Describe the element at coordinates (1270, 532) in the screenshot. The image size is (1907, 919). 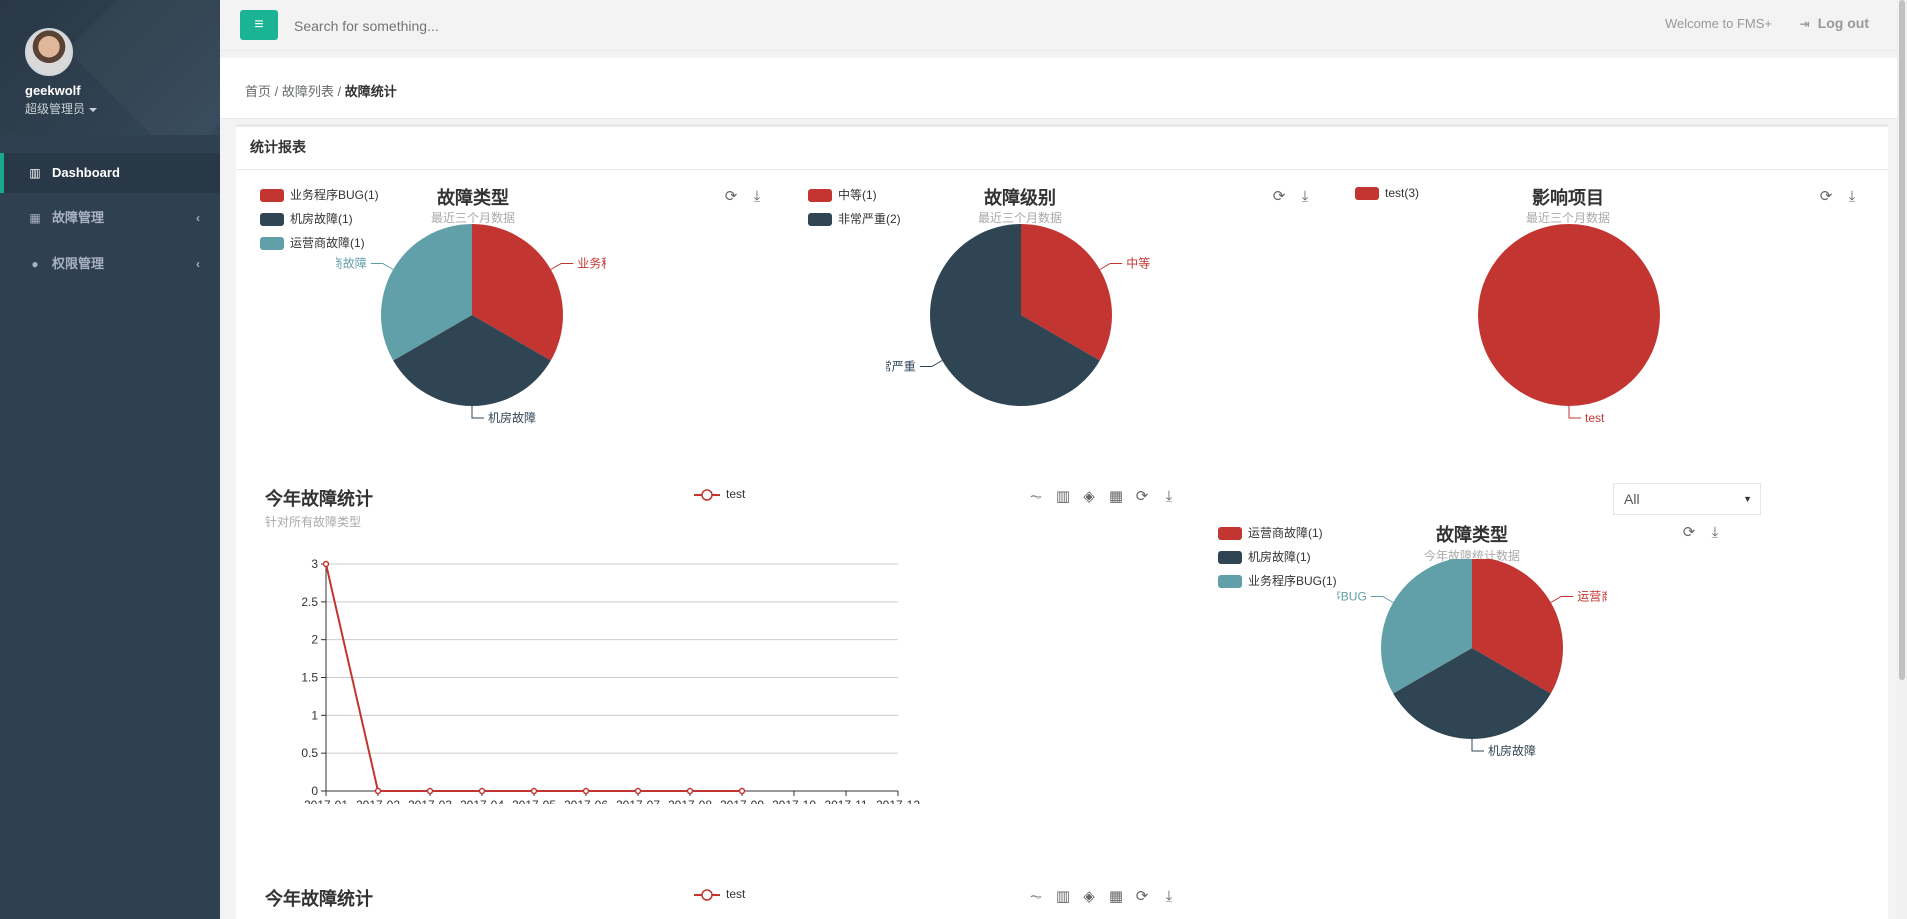
I see `legend-item: 运营商故障(1)` at that location.